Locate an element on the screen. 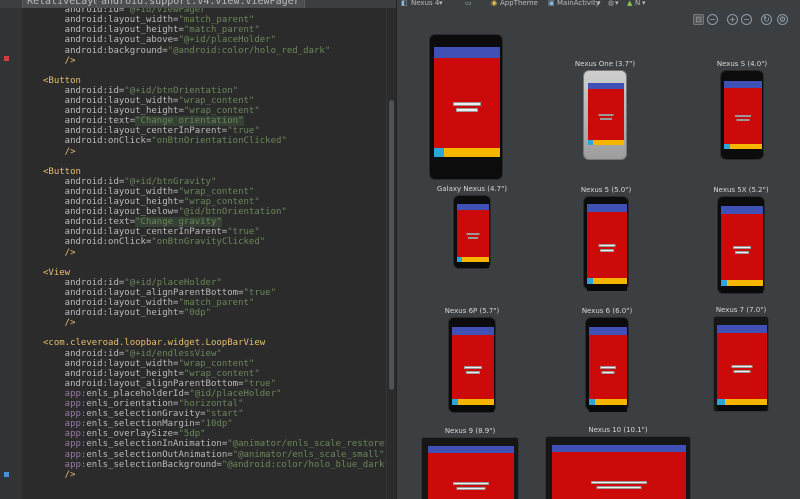 The image size is (800, 499). orientation-icon: ▭ is located at coordinates (468, 4).